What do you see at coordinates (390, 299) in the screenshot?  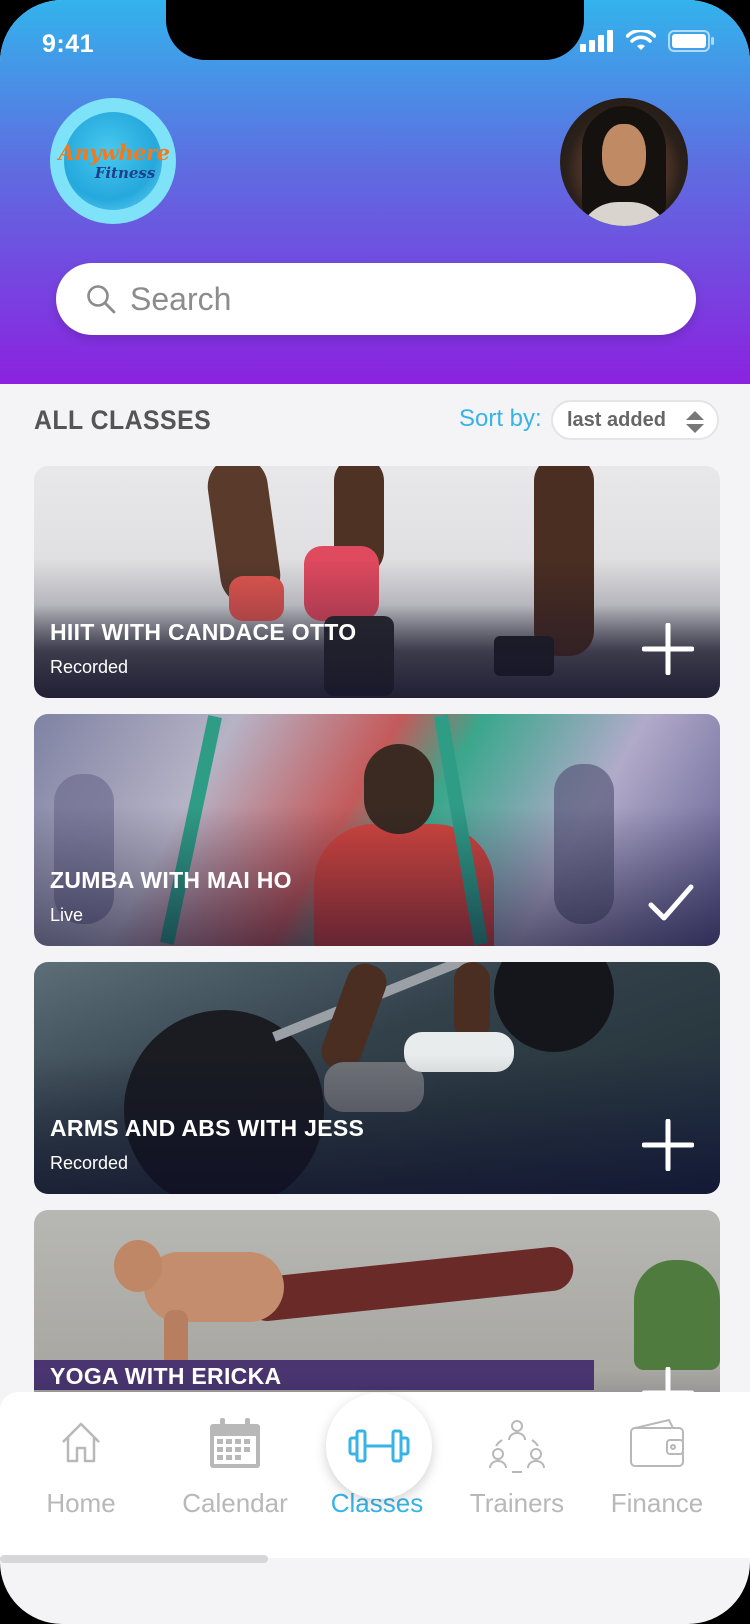 I see `search-input` at bounding box center [390, 299].